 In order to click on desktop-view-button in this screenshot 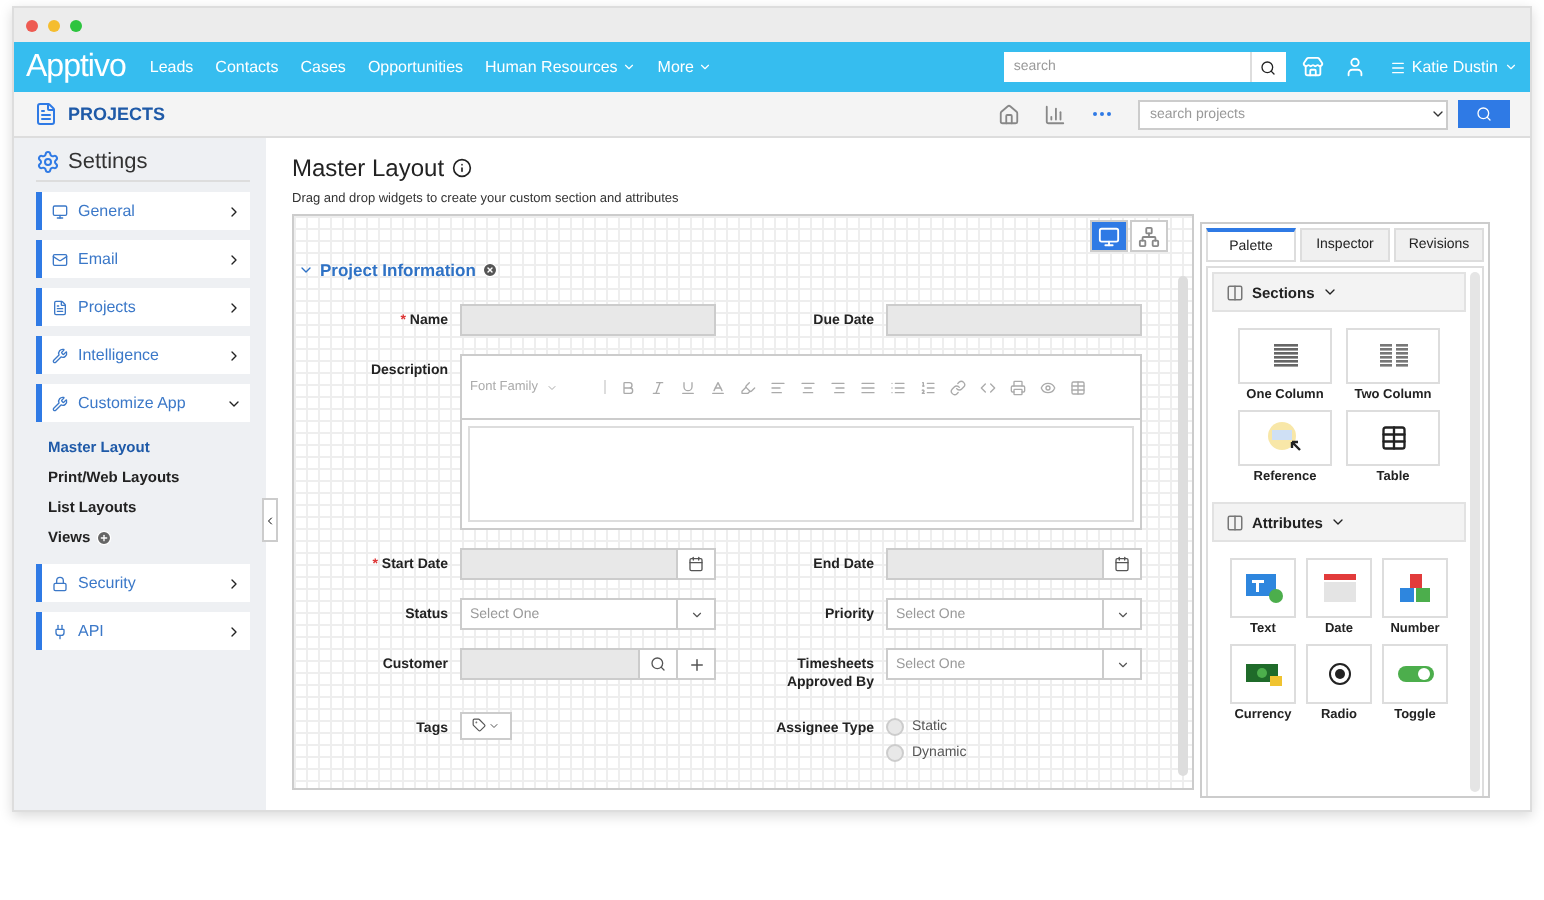, I will do `click(1109, 236)`.